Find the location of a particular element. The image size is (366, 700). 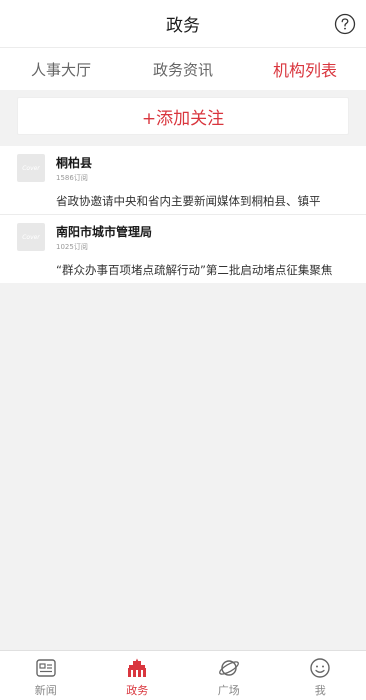

top-header: 政务 is located at coordinates (183, 24).